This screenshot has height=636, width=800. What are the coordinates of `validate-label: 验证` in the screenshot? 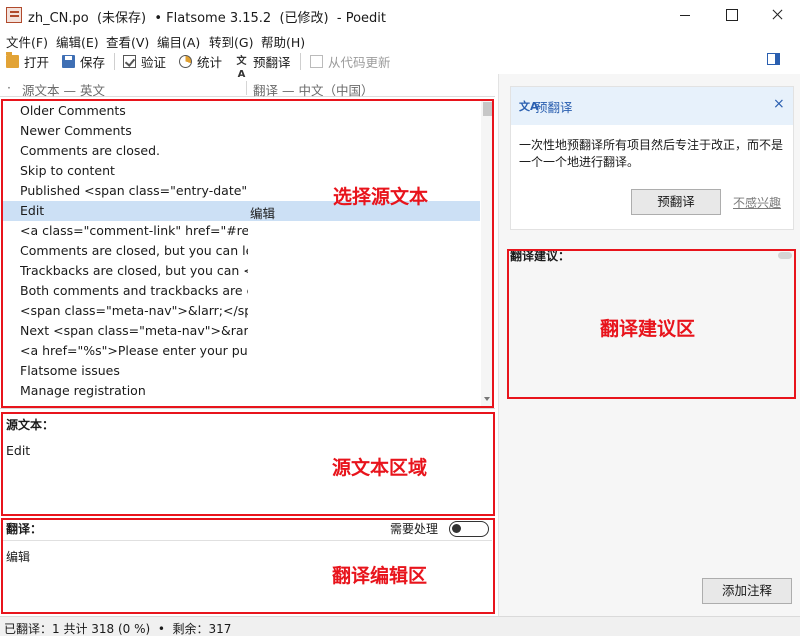 It's located at (154, 62).